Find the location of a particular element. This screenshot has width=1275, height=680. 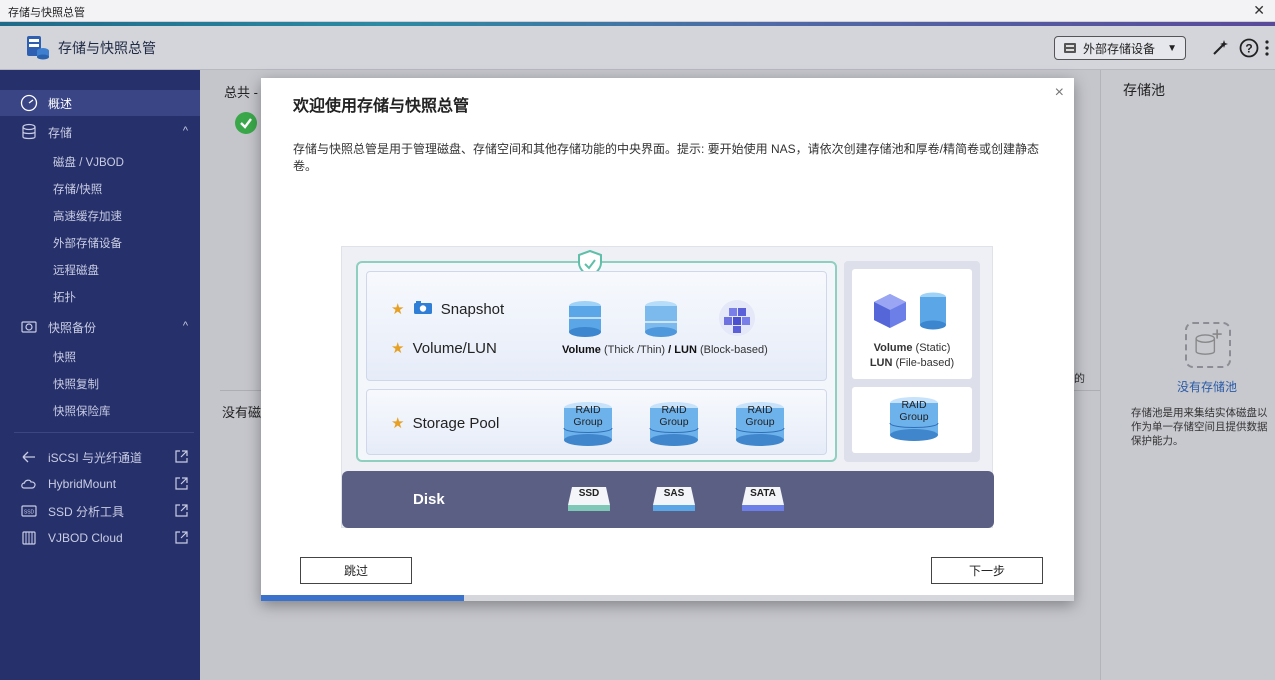

ssd-disk-icon: SSD is located at coordinates (589, 499).